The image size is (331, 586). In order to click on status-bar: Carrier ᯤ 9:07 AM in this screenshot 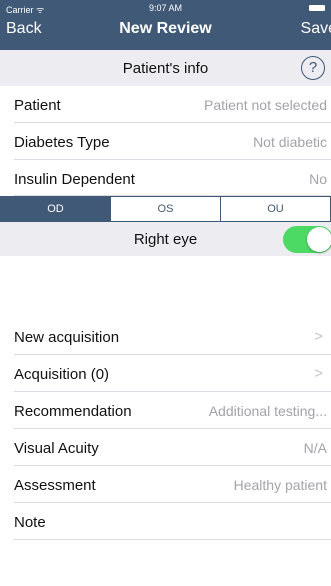, I will do `click(165, 8)`.